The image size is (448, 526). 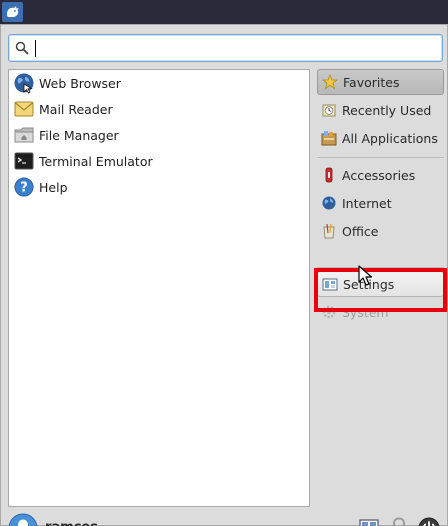 I want to click on app-item-web-browser: Web Browser, so click(x=159, y=83).